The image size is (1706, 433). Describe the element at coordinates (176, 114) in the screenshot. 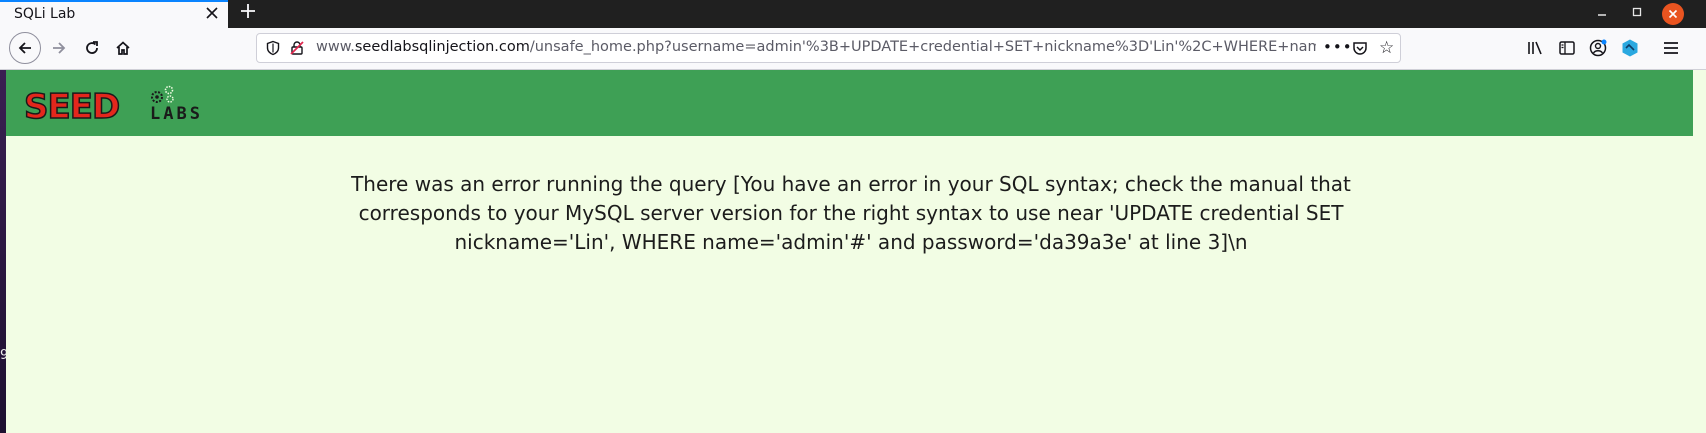

I see `logo-sub-text: LABS` at that location.